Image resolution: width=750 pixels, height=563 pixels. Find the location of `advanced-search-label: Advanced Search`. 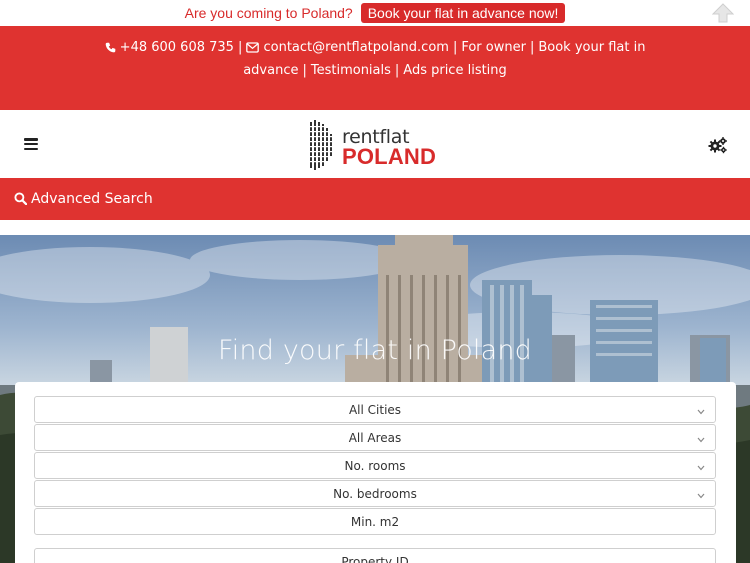

advanced-search-label: Advanced Search is located at coordinates (92, 199).